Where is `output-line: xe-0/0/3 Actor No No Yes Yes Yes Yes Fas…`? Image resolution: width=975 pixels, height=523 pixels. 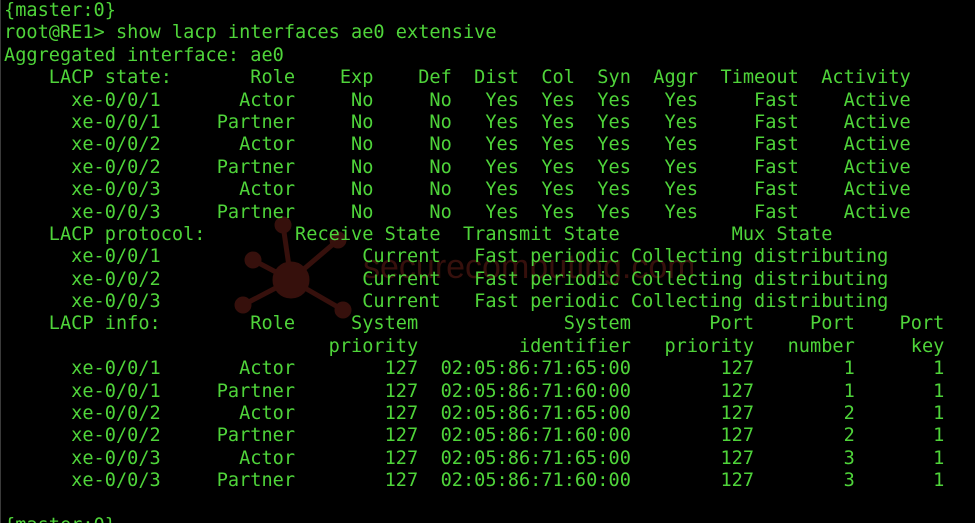
output-line: xe-0/0/3 Actor No No Yes Yes Yes Yes Fas… is located at coordinates (457, 190).